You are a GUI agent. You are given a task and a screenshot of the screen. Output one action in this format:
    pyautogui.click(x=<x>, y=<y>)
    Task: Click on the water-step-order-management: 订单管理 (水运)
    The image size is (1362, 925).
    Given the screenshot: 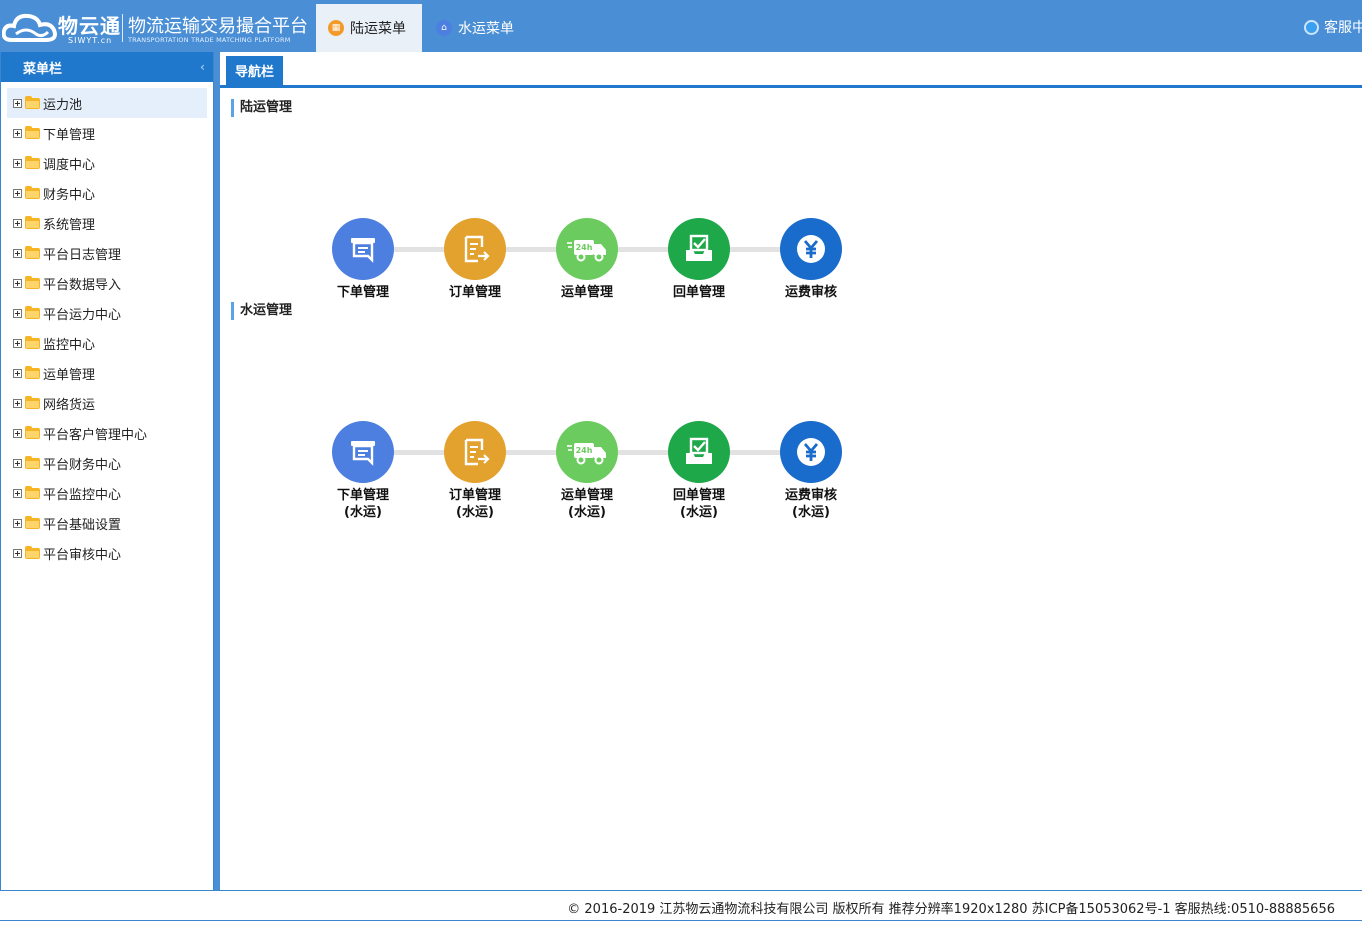 What is the action you would take?
    pyautogui.click(x=475, y=471)
    